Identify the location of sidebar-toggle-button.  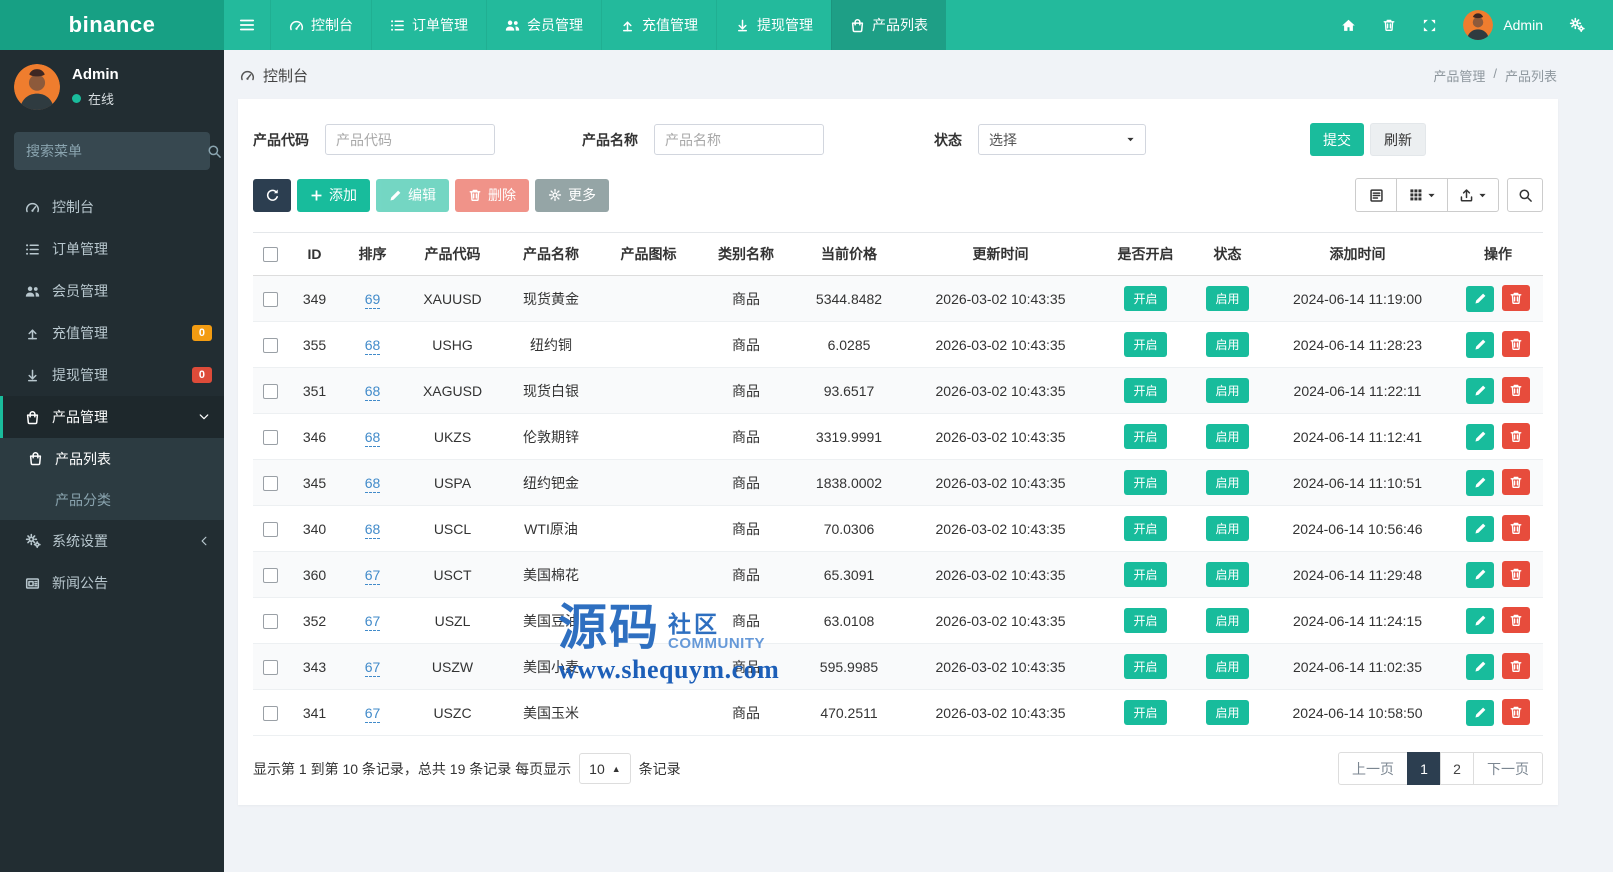
(247, 25).